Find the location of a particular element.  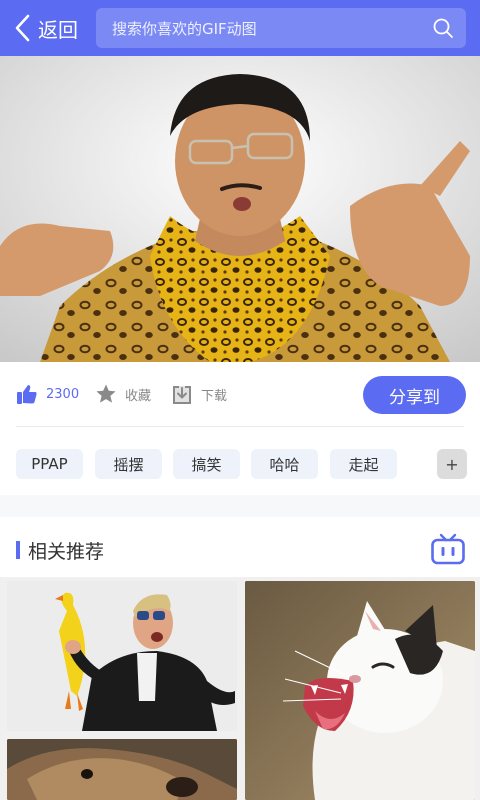

like-button: 2300 is located at coordinates (47, 394).